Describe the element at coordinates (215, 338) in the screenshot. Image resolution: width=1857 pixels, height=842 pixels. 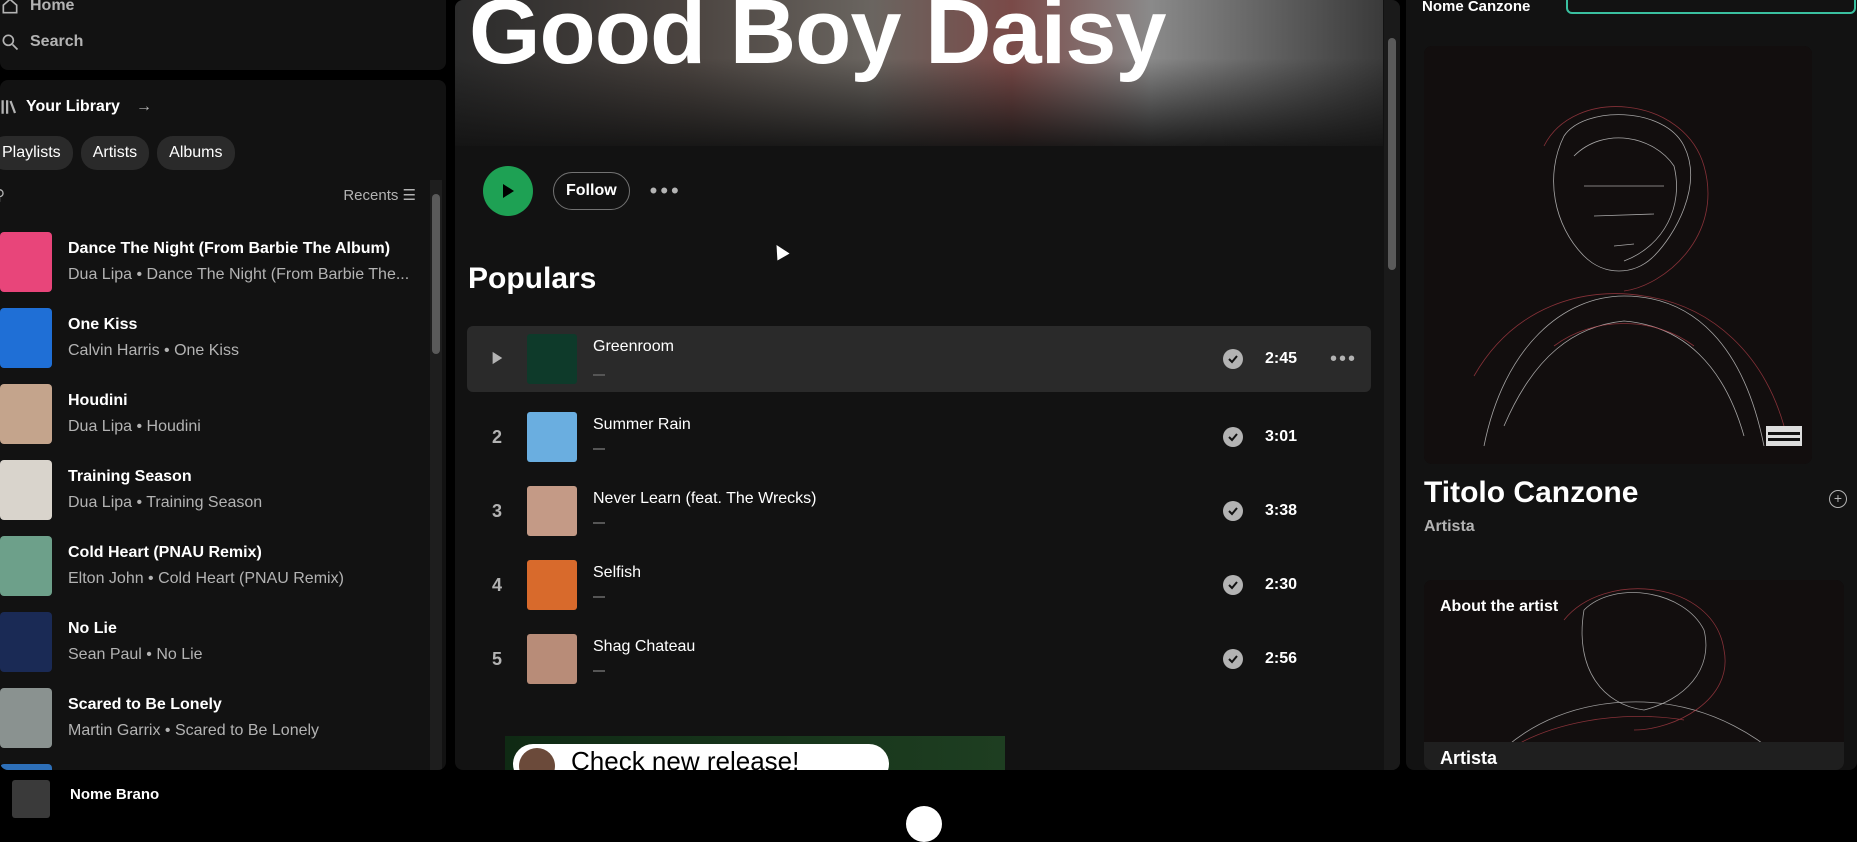
I see `library-item: One Kiss Calvin Harris • One Kiss` at that location.